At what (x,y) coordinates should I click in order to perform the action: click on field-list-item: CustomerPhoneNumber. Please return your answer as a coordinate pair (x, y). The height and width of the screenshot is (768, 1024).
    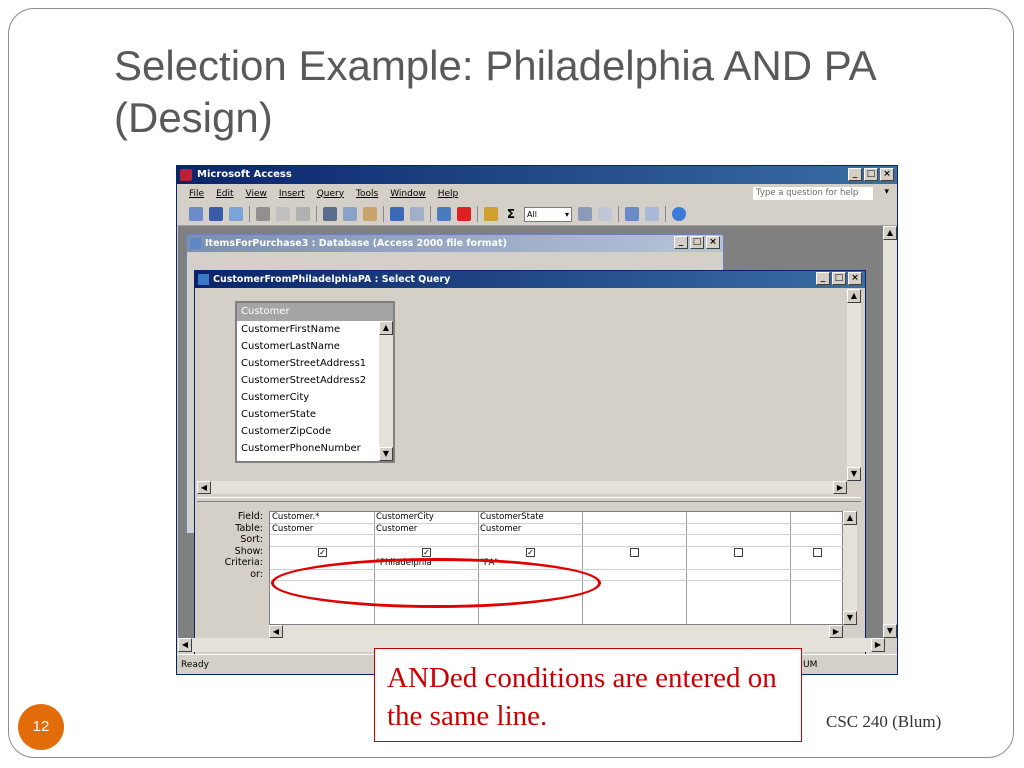
    Looking at the image, I should click on (315, 448).